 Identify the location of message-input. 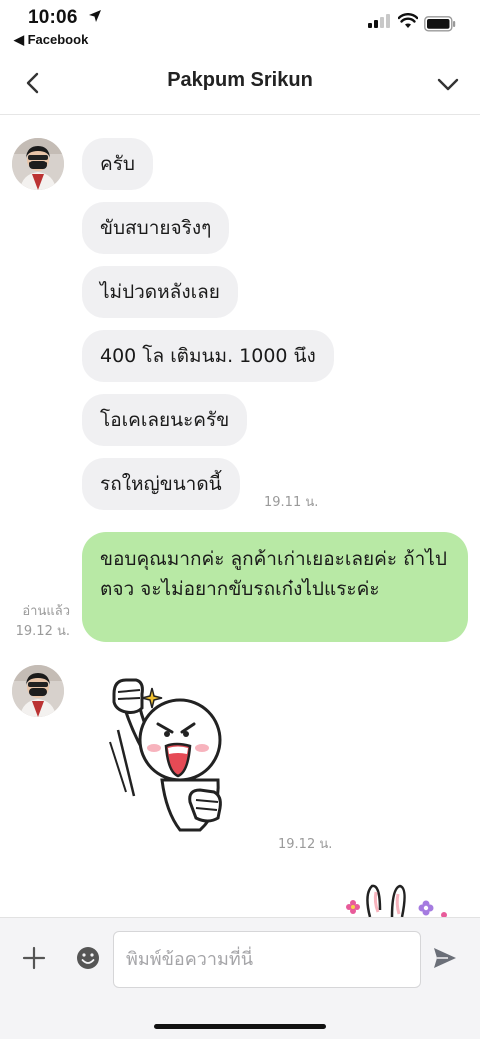
(267, 959).